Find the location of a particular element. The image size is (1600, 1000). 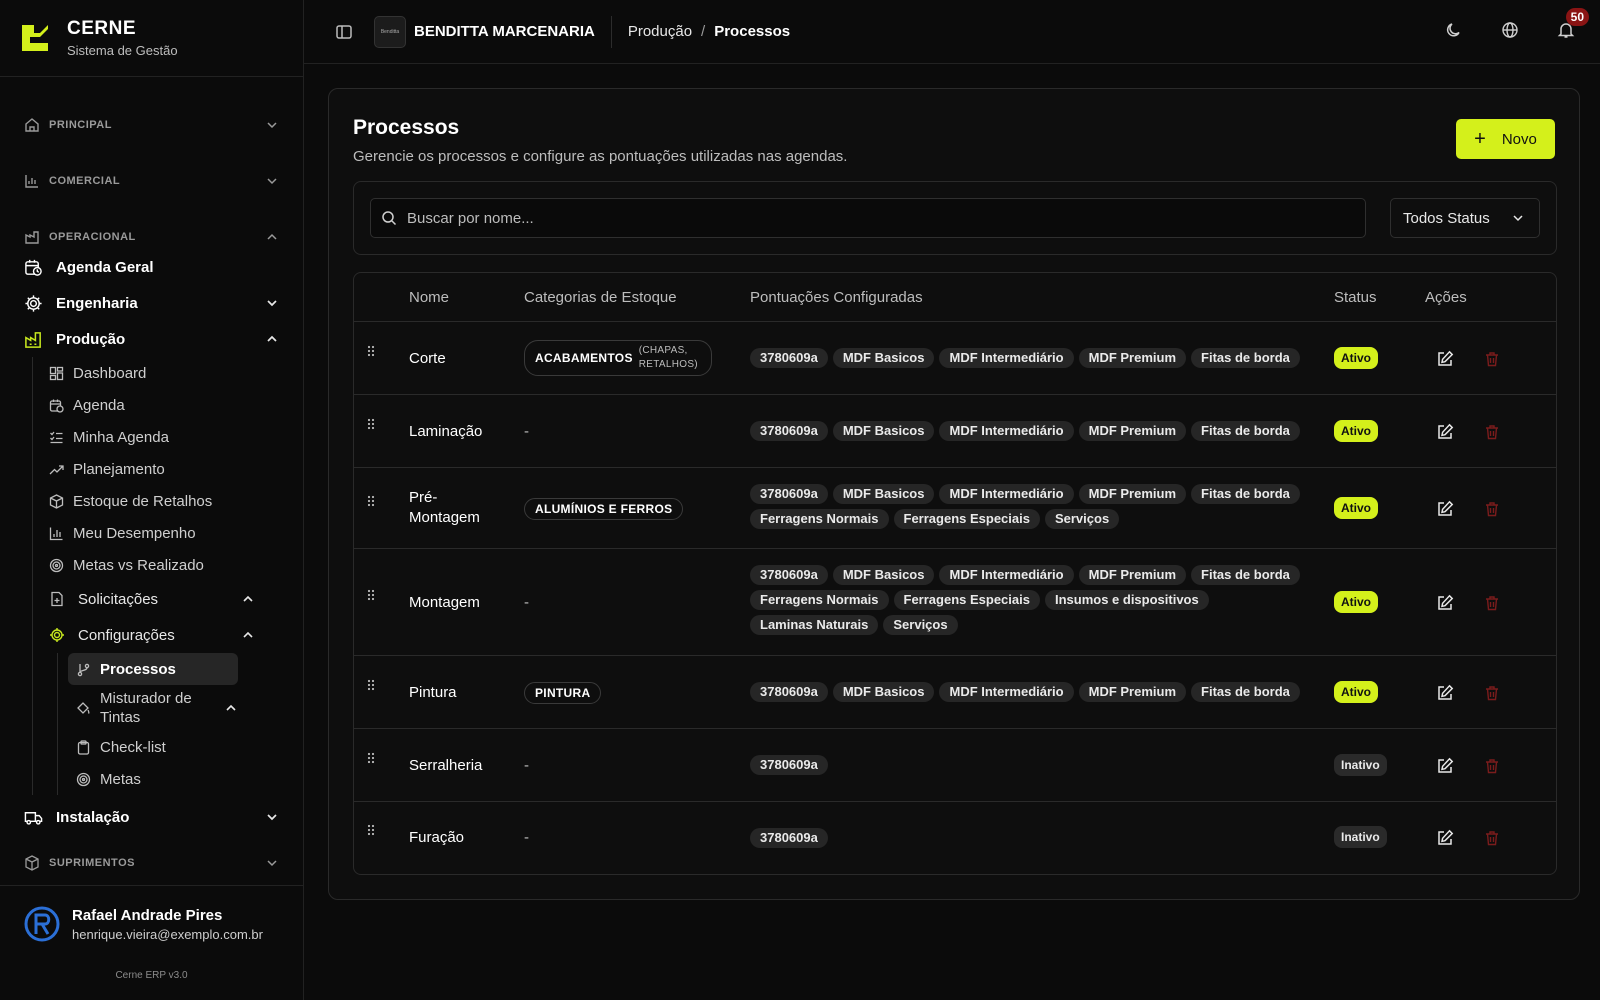

sidebar-item-metas: Metas is located at coordinates (153, 779).